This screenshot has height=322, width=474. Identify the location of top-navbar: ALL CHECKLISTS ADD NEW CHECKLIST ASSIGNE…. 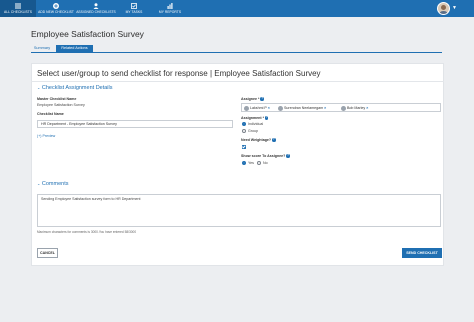
(237, 8).